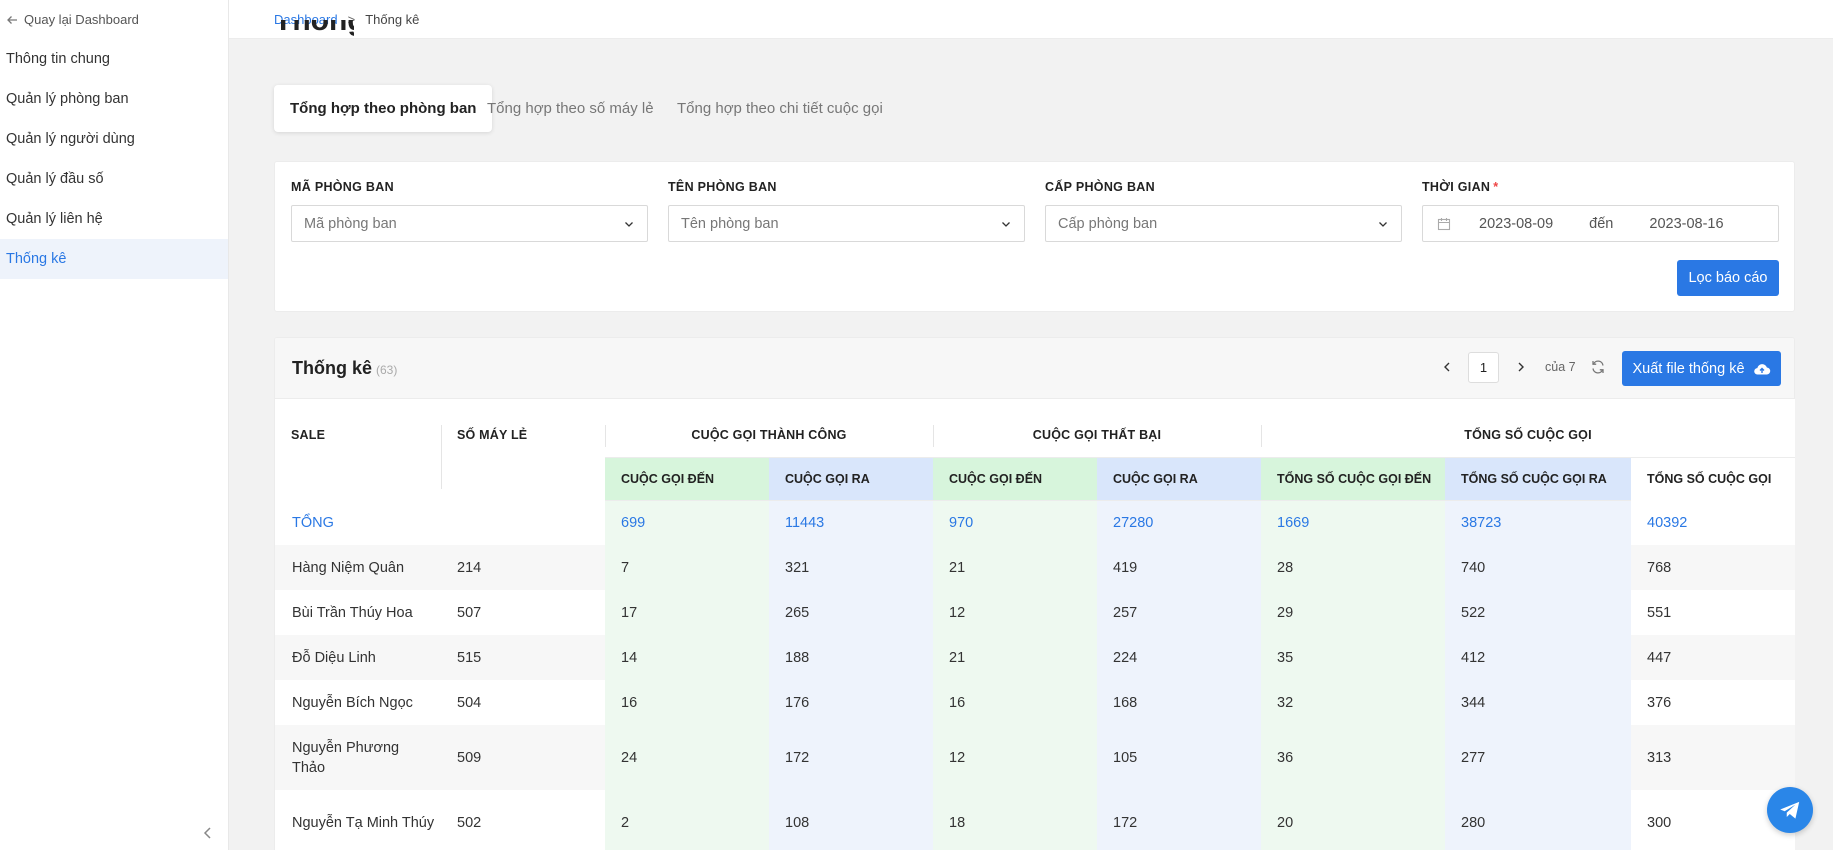  I want to click on value-cell: 35, so click(1285, 657).